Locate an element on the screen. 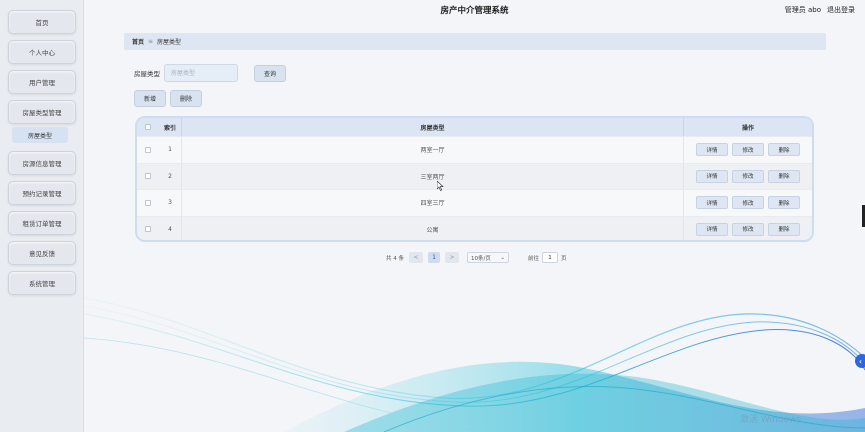  app-title: 房产中介管理系统 is located at coordinates (474, 11).